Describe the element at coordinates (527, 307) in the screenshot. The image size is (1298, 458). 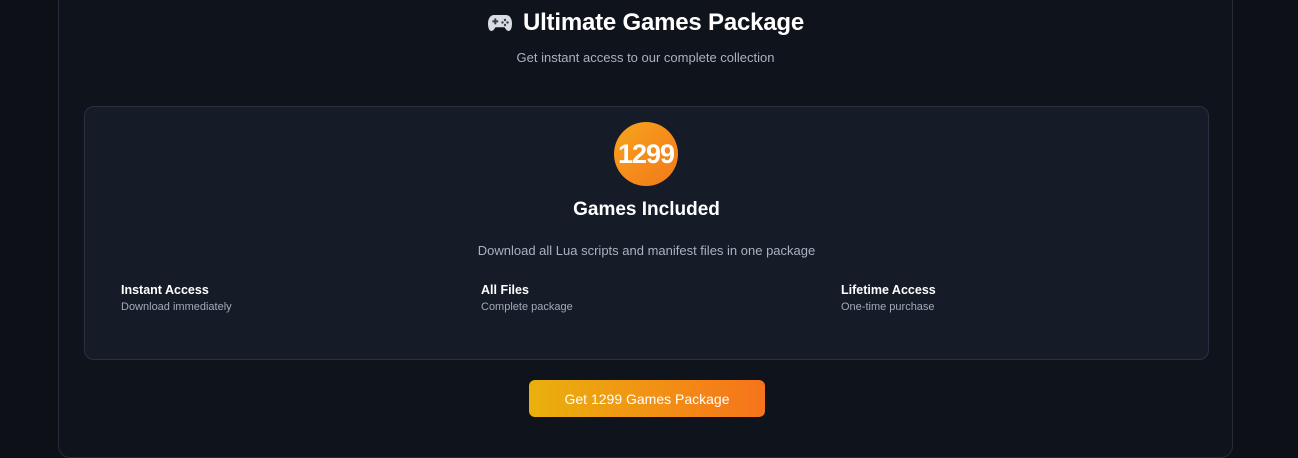
I see `feature-description: Complete package` at that location.